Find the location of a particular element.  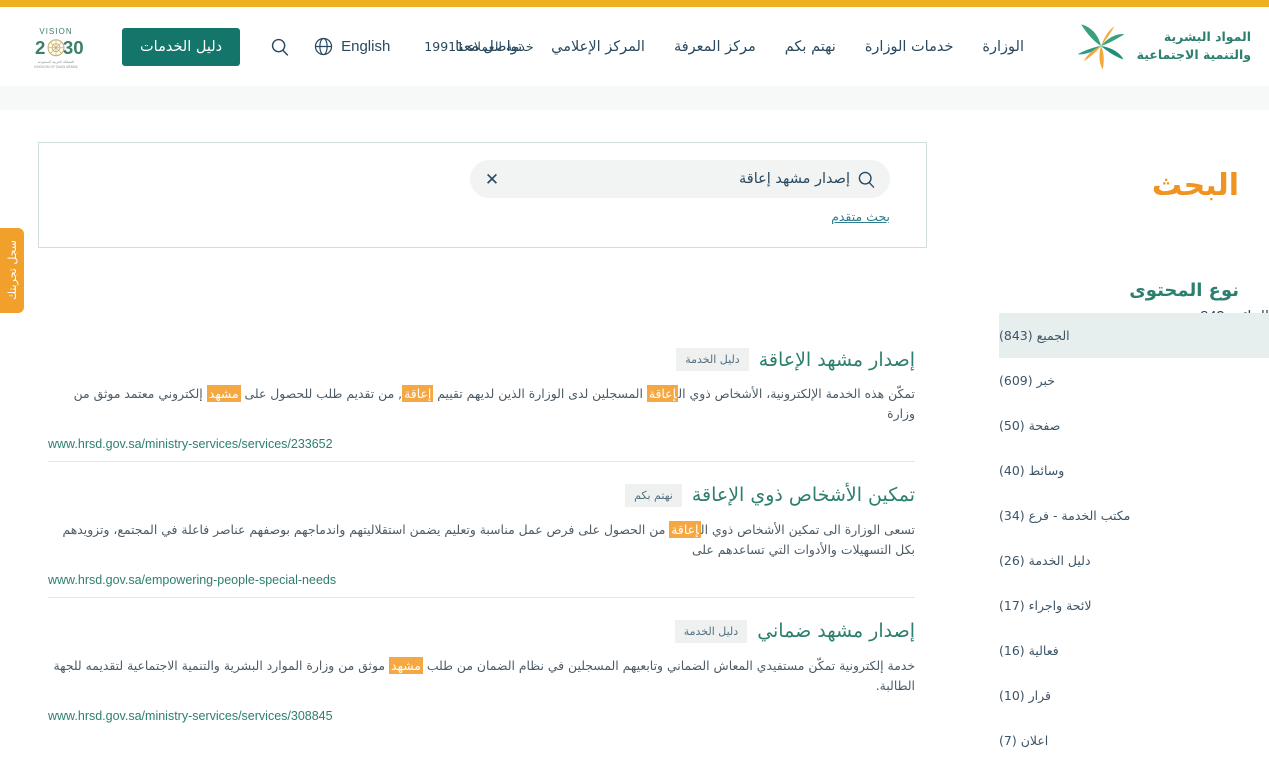

language-switcher: English is located at coordinates (351, 46).